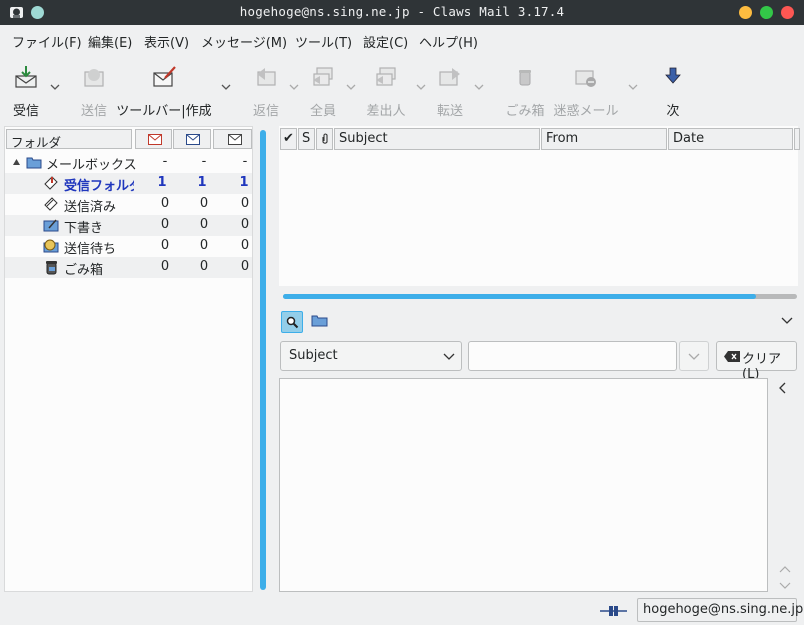 Image resolution: width=804 pixels, height=625 pixels. What do you see at coordinates (633, 87) in the screenshot?
I see `spam-dropdown-icon` at bounding box center [633, 87].